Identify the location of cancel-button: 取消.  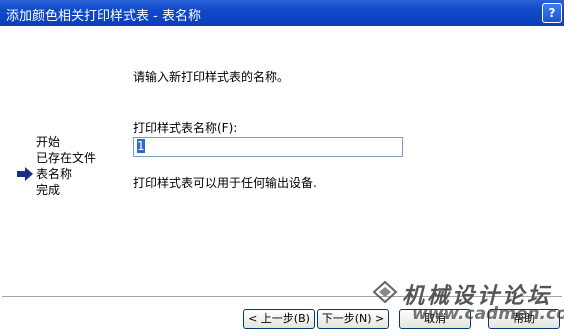
(435, 319).